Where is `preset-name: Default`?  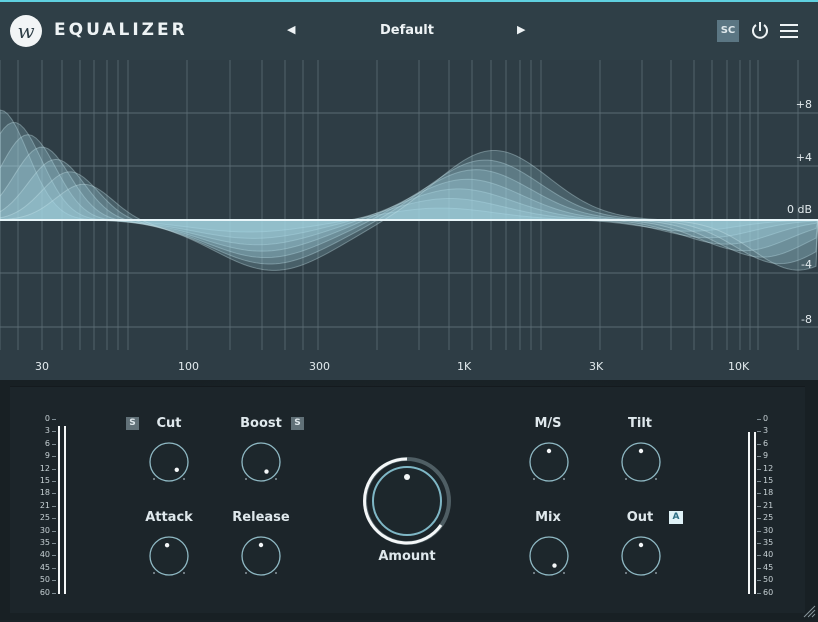
preset-name: Default is located at coordinates (407, 30).